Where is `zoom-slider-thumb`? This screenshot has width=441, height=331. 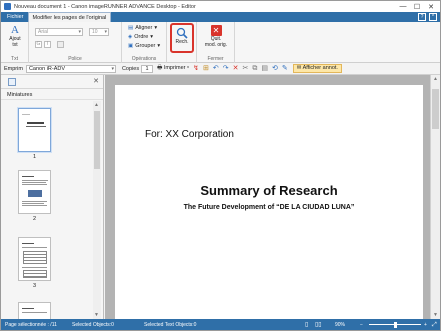 zoom-slider-thumb is located at coordinates (395, 325).